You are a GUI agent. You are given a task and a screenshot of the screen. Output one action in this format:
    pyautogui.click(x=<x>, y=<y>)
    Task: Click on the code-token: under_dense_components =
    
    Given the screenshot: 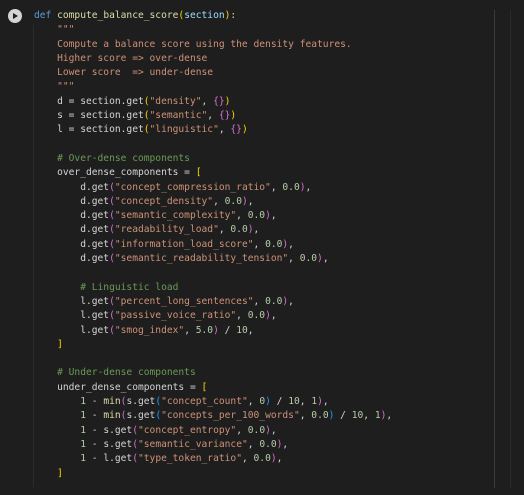 What is the action you would take?
    pyautogui.click(x=118, y=387)
    